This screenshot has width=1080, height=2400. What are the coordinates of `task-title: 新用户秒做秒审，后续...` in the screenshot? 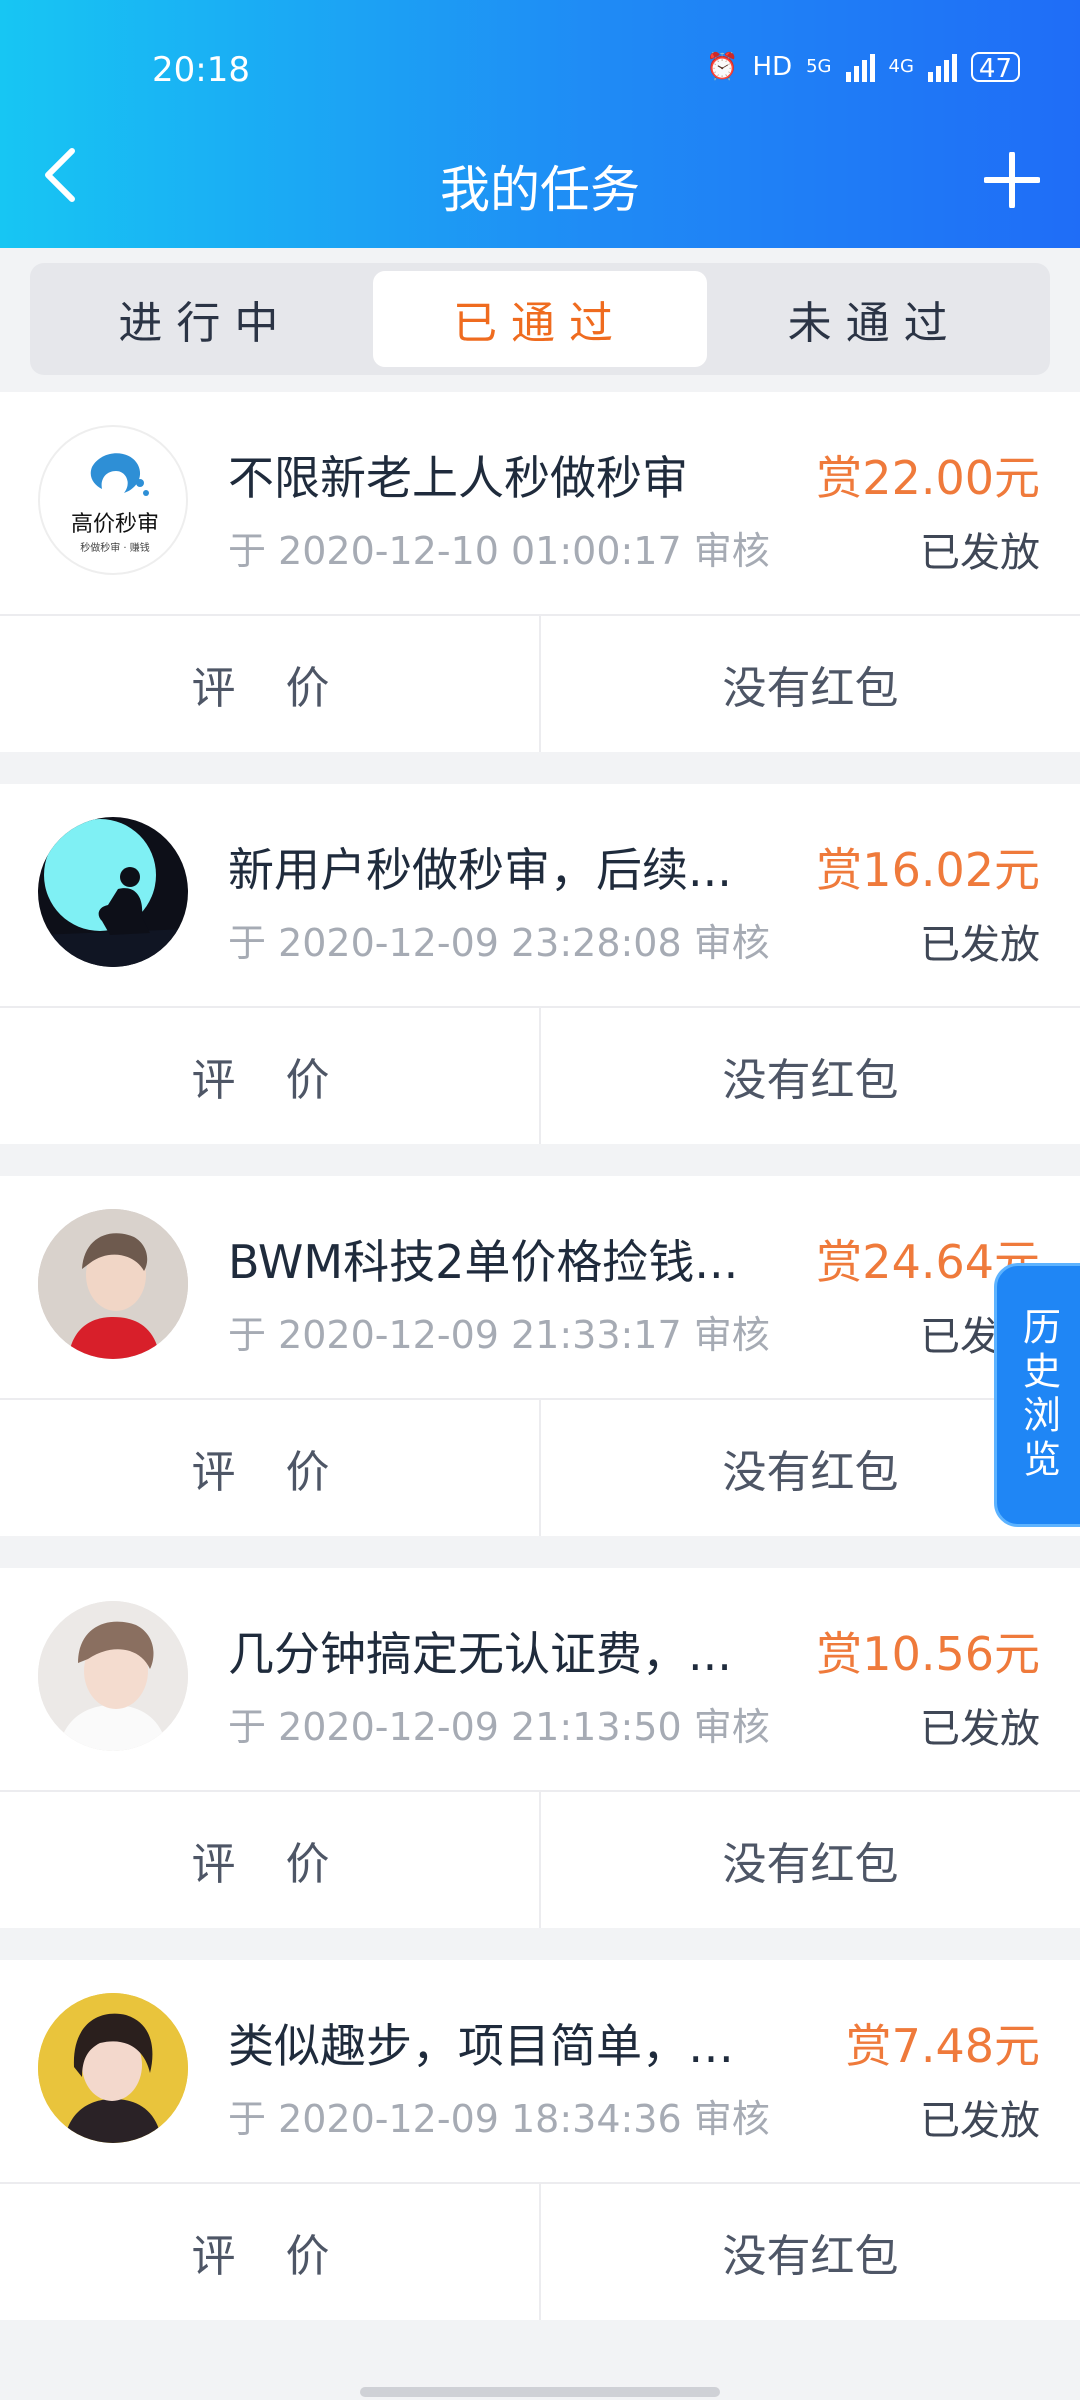 It's located at (480, 870).